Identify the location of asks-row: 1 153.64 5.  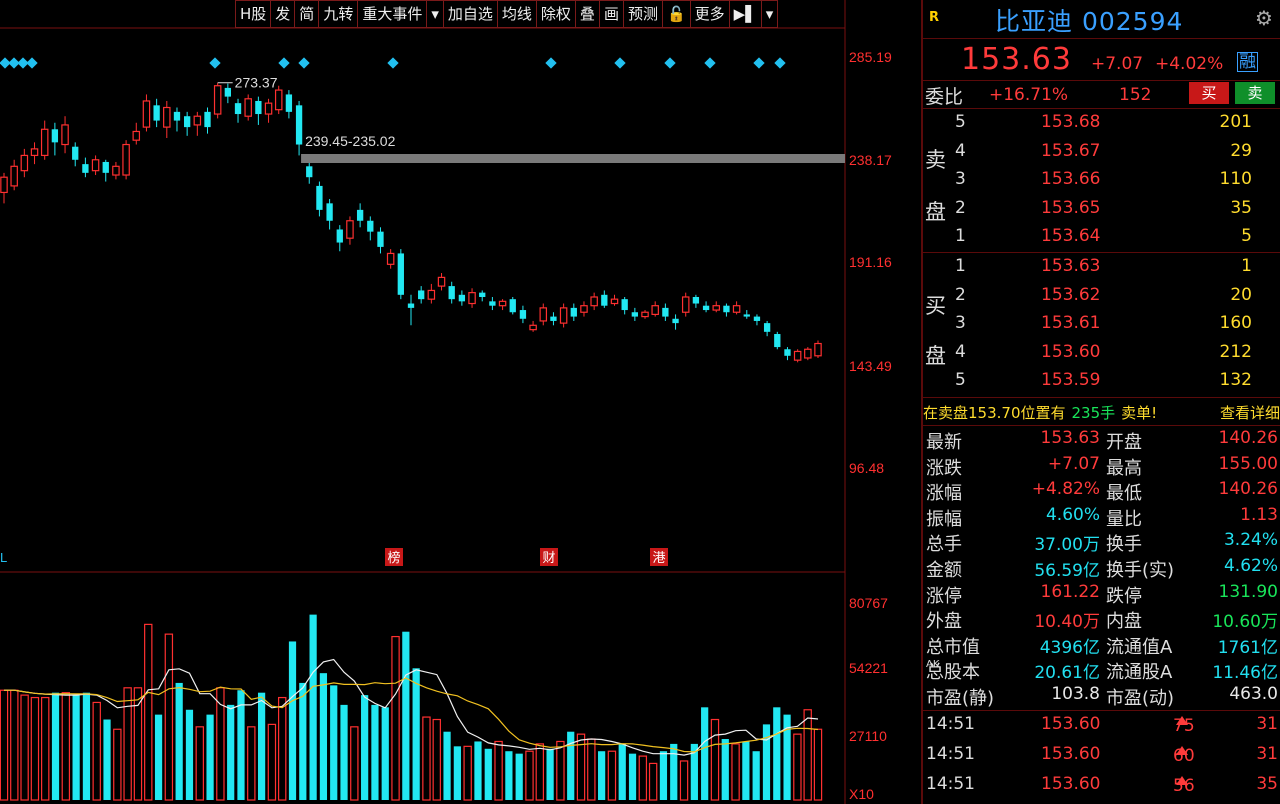
(1101, 238).